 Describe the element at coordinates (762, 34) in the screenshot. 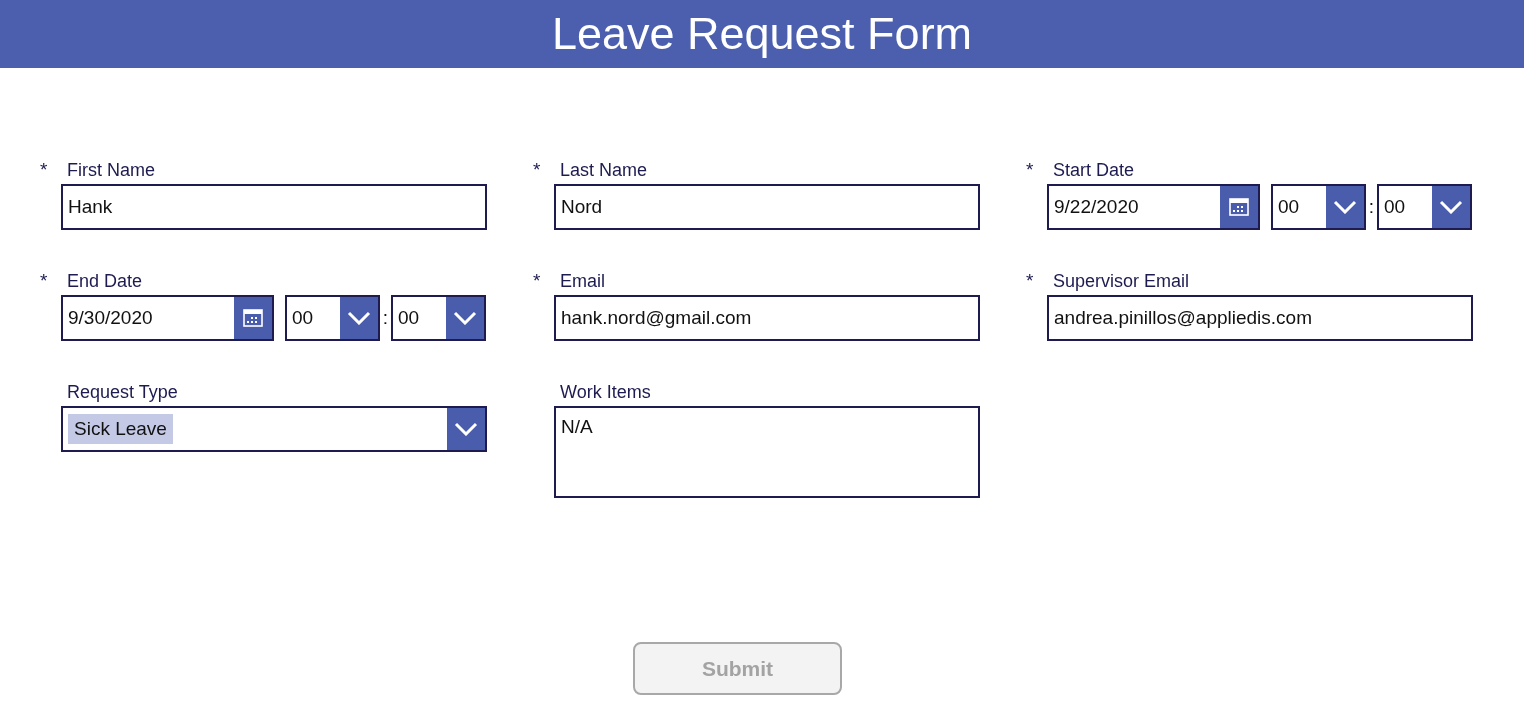

I see `form-title: Leave Request Form` at that location.